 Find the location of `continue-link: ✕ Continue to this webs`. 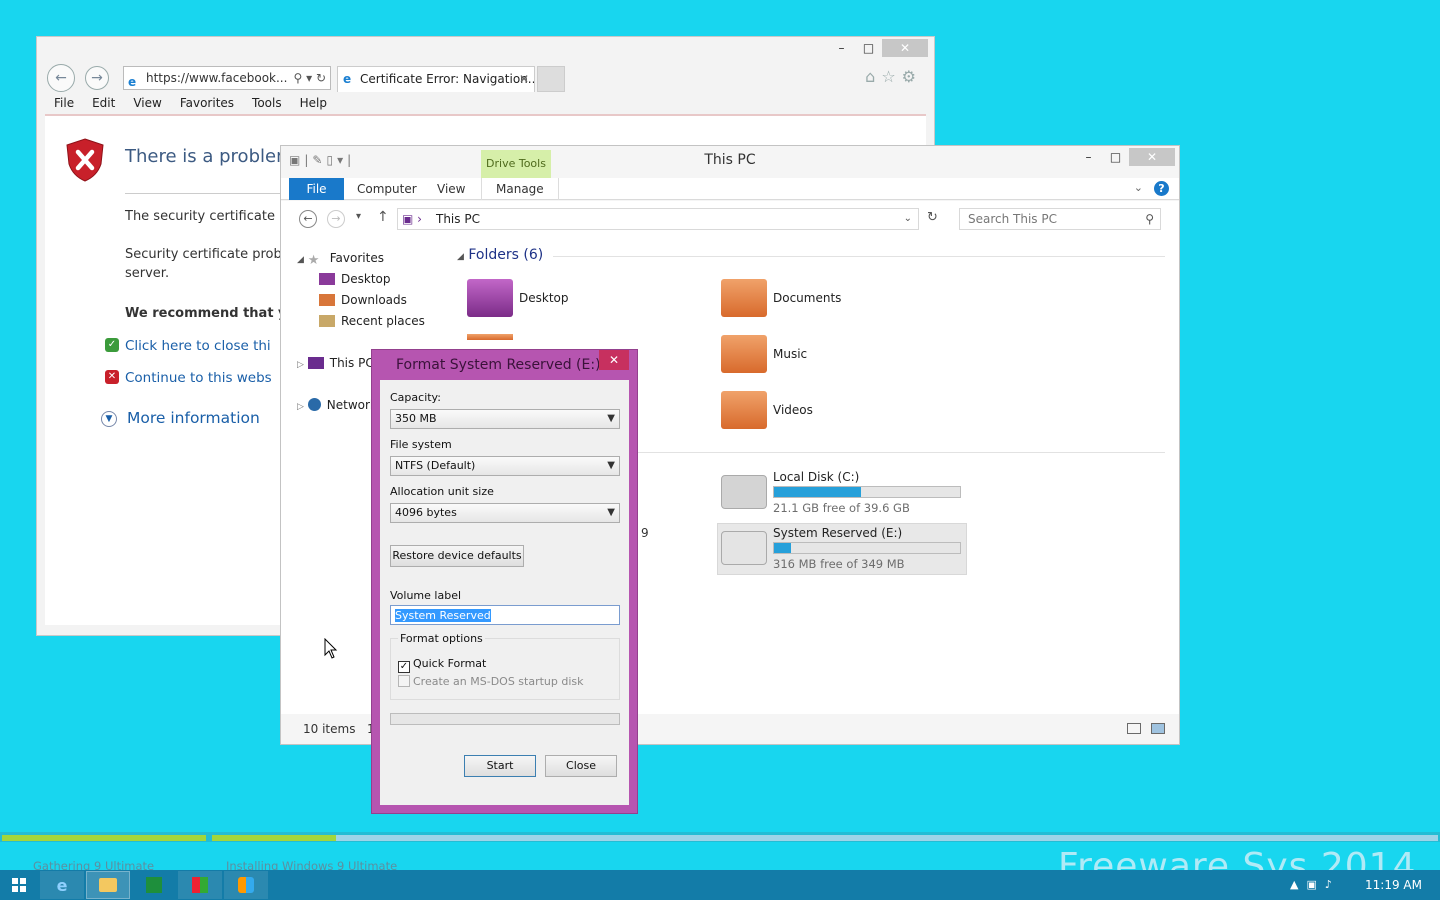

continue-link: ✕ Continue to this webs is located at coordinates (188, 378).